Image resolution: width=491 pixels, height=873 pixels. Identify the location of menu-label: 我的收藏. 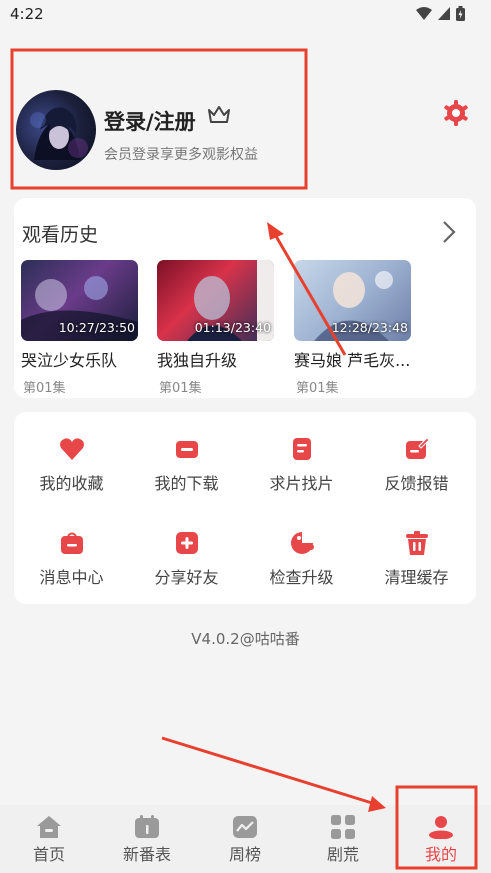
(71, 483).